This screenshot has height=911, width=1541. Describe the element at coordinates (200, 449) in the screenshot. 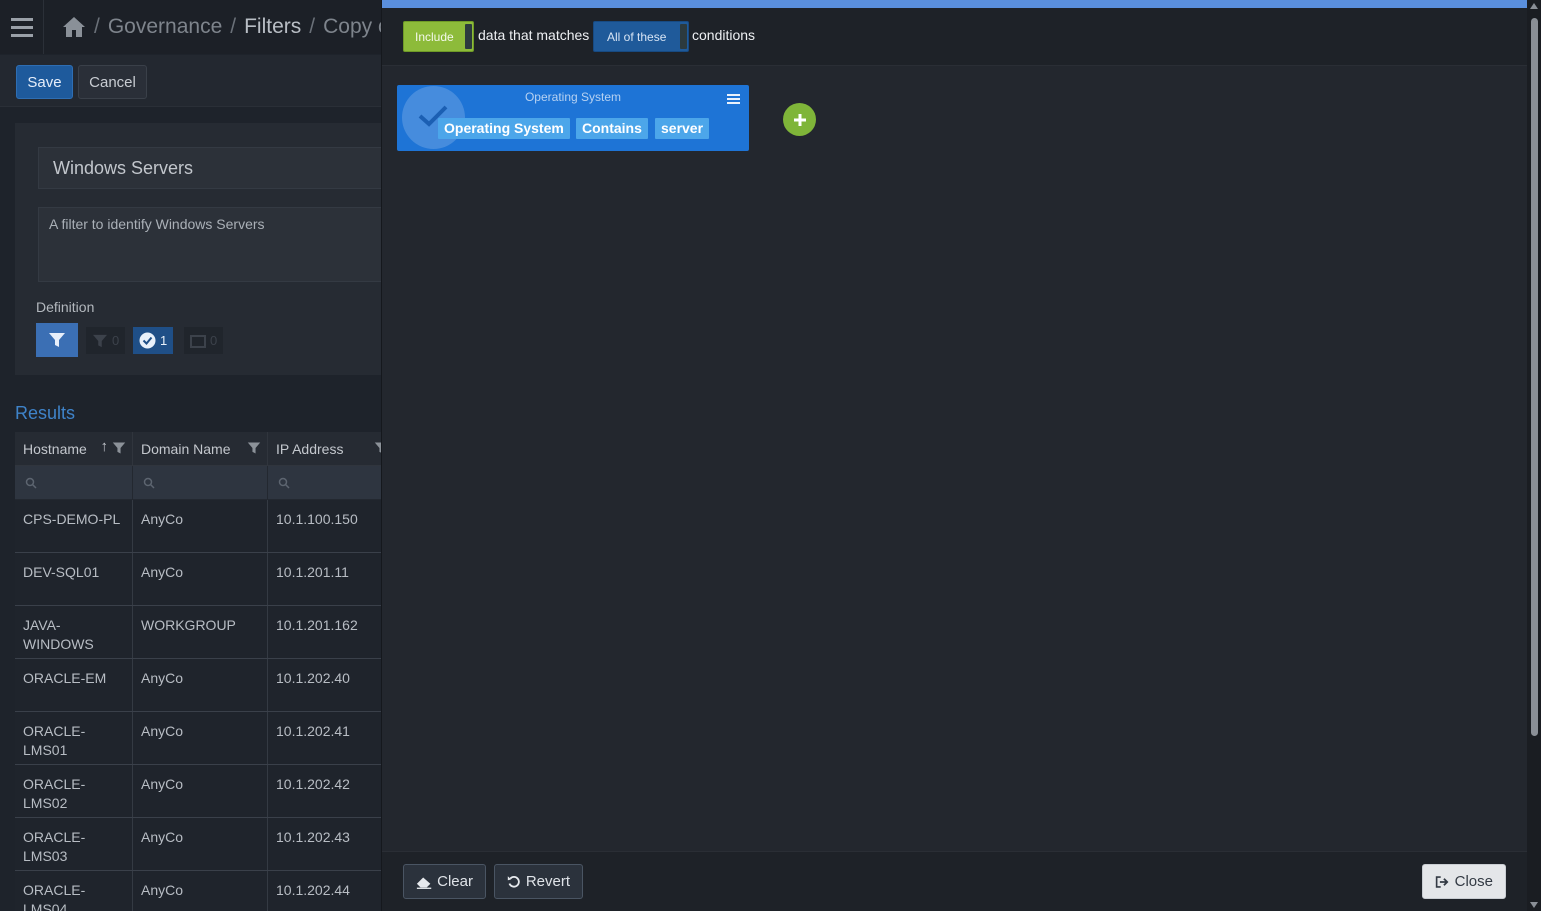

I see `column-domain-name: Domain Name` at that location.